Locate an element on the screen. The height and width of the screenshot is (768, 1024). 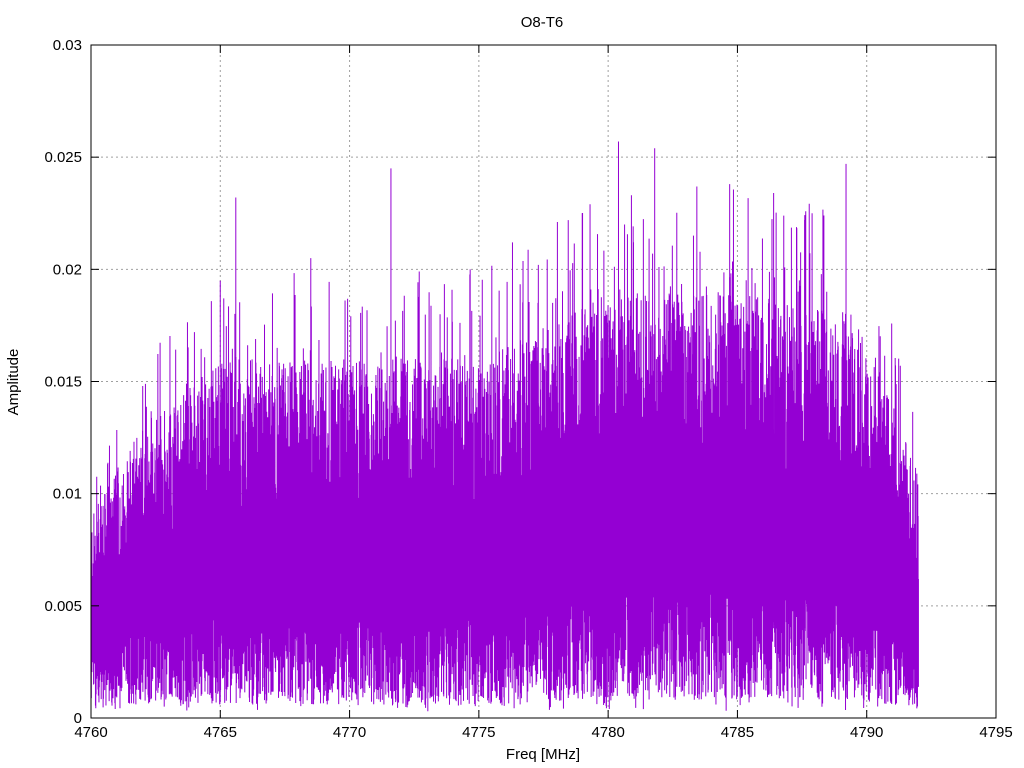
y-tick-label: 0.01 is located at coordinates (67, 494).